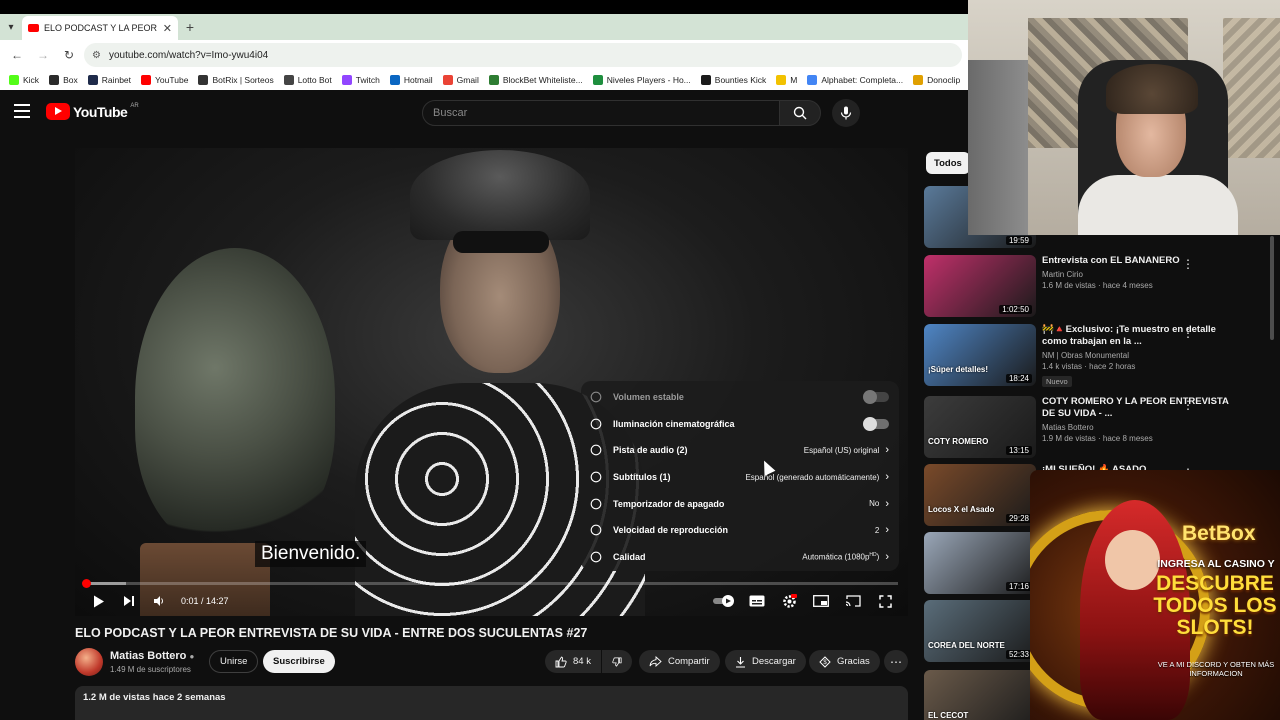 This screenshot has width=1280, height=720. I want to click on new-tab-icon: +, so click(190, 27).